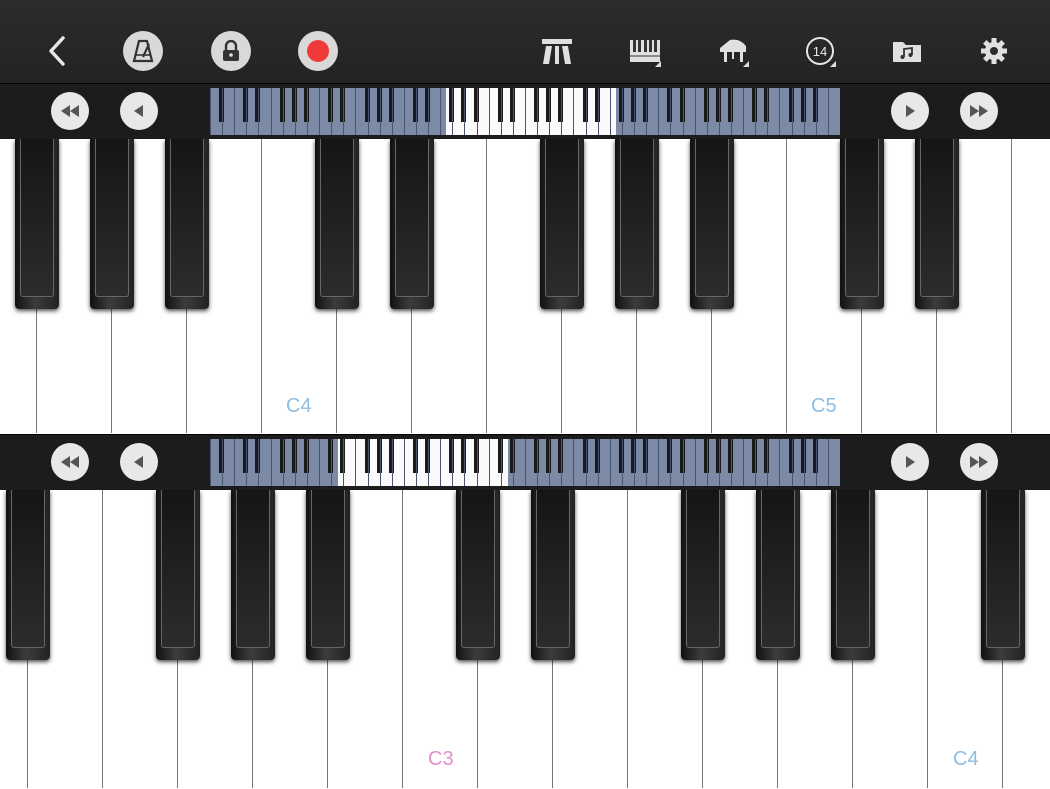 The height and width of the screenshot is (789, 1050). Describe the element at coordinates (733, 51) in the screenshot. I see `instrument-button` at that location.